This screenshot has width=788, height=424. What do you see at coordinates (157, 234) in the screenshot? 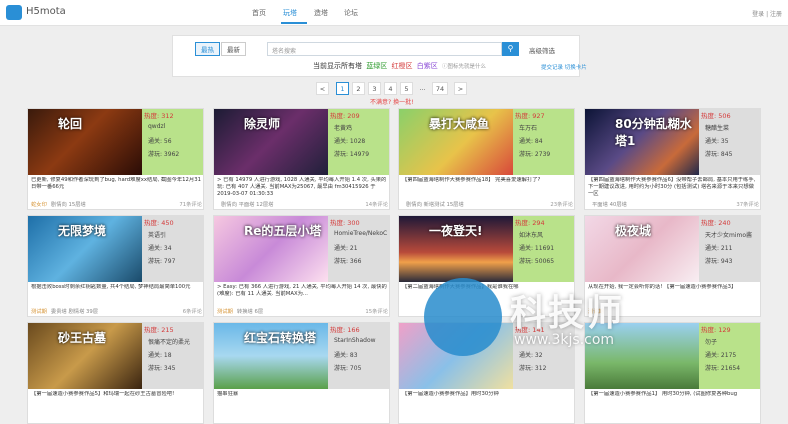
I see `tower-author: 英语引` at bounding box center [157, 234].